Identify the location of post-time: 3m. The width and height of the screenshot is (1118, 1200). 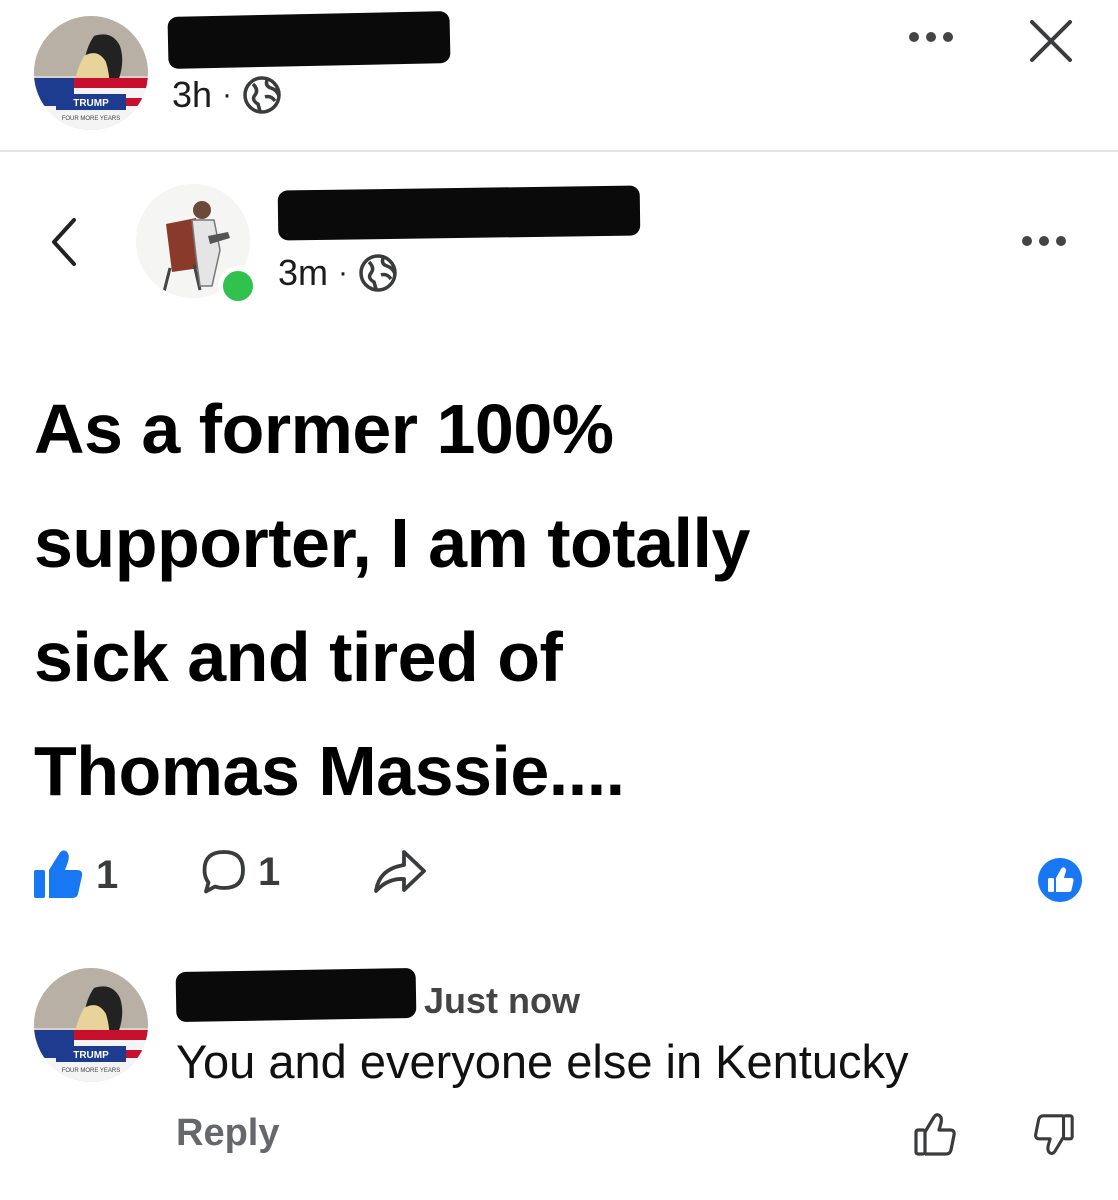
(303, 273).